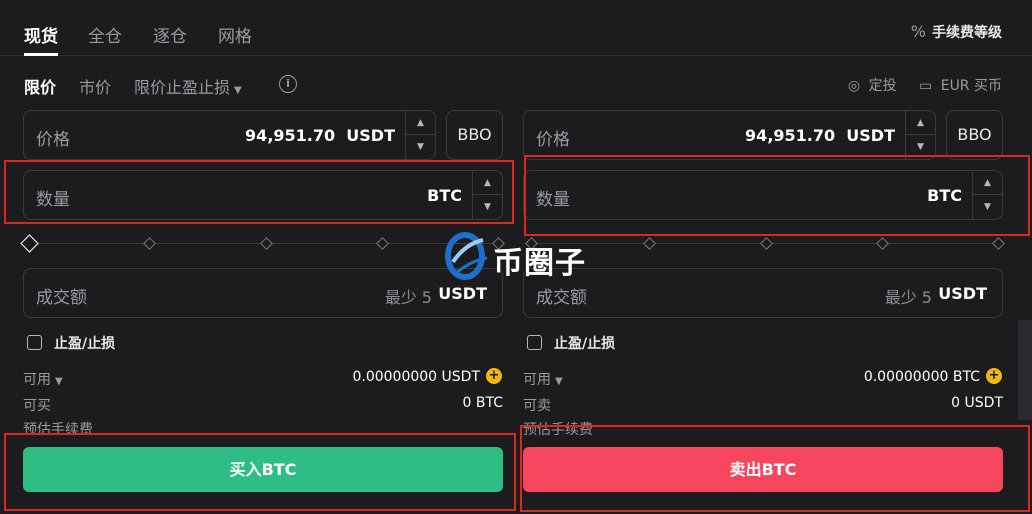  I want to click on buy-tpsl-toggle: 止盈/止损, so click(71, 343).